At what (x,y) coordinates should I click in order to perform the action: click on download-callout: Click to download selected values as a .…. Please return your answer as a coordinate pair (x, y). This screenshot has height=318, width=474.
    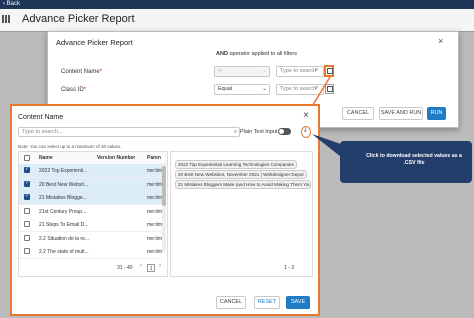
    Looking at the image, I should click on (406, 162).